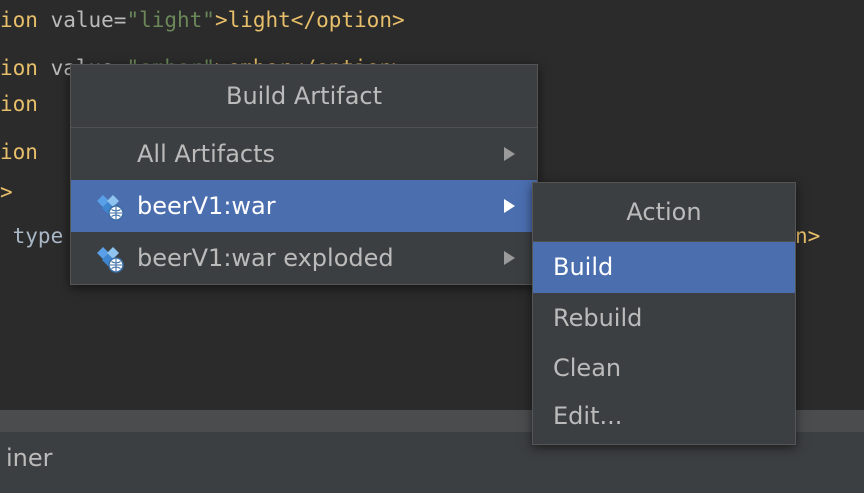 This screenshot has height=493, width=864. What do you see at coordinates (170, 20) in the screenshot?
I see `code-token: "light"` at bounding box center [170, 20].